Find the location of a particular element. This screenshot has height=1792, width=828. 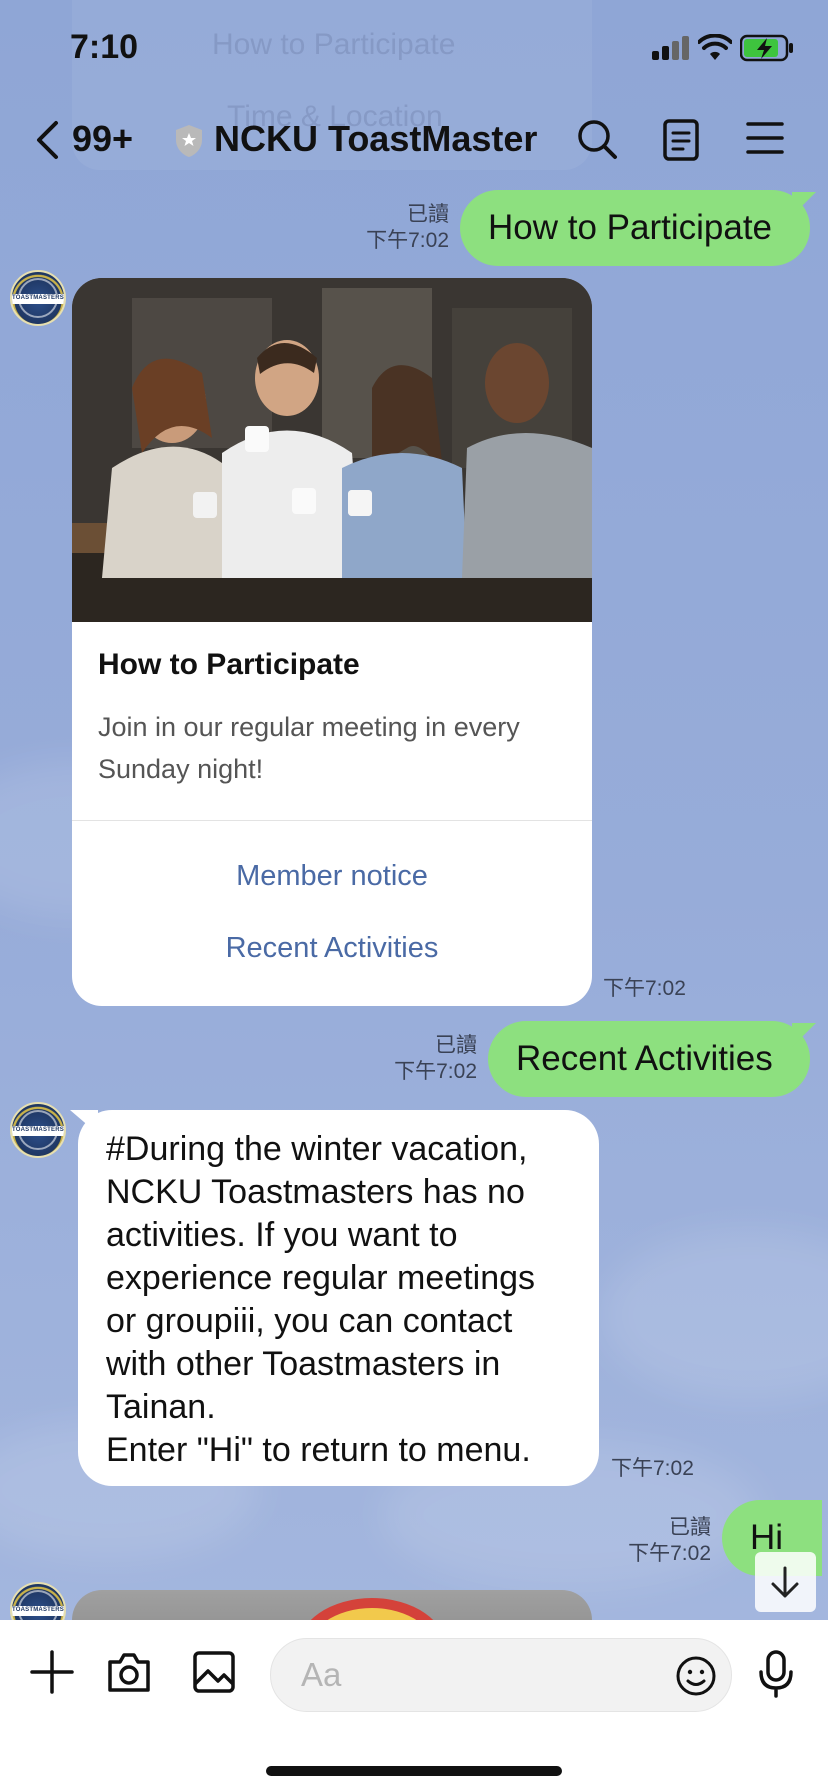

search-icon is located at coordinates (597, 139).